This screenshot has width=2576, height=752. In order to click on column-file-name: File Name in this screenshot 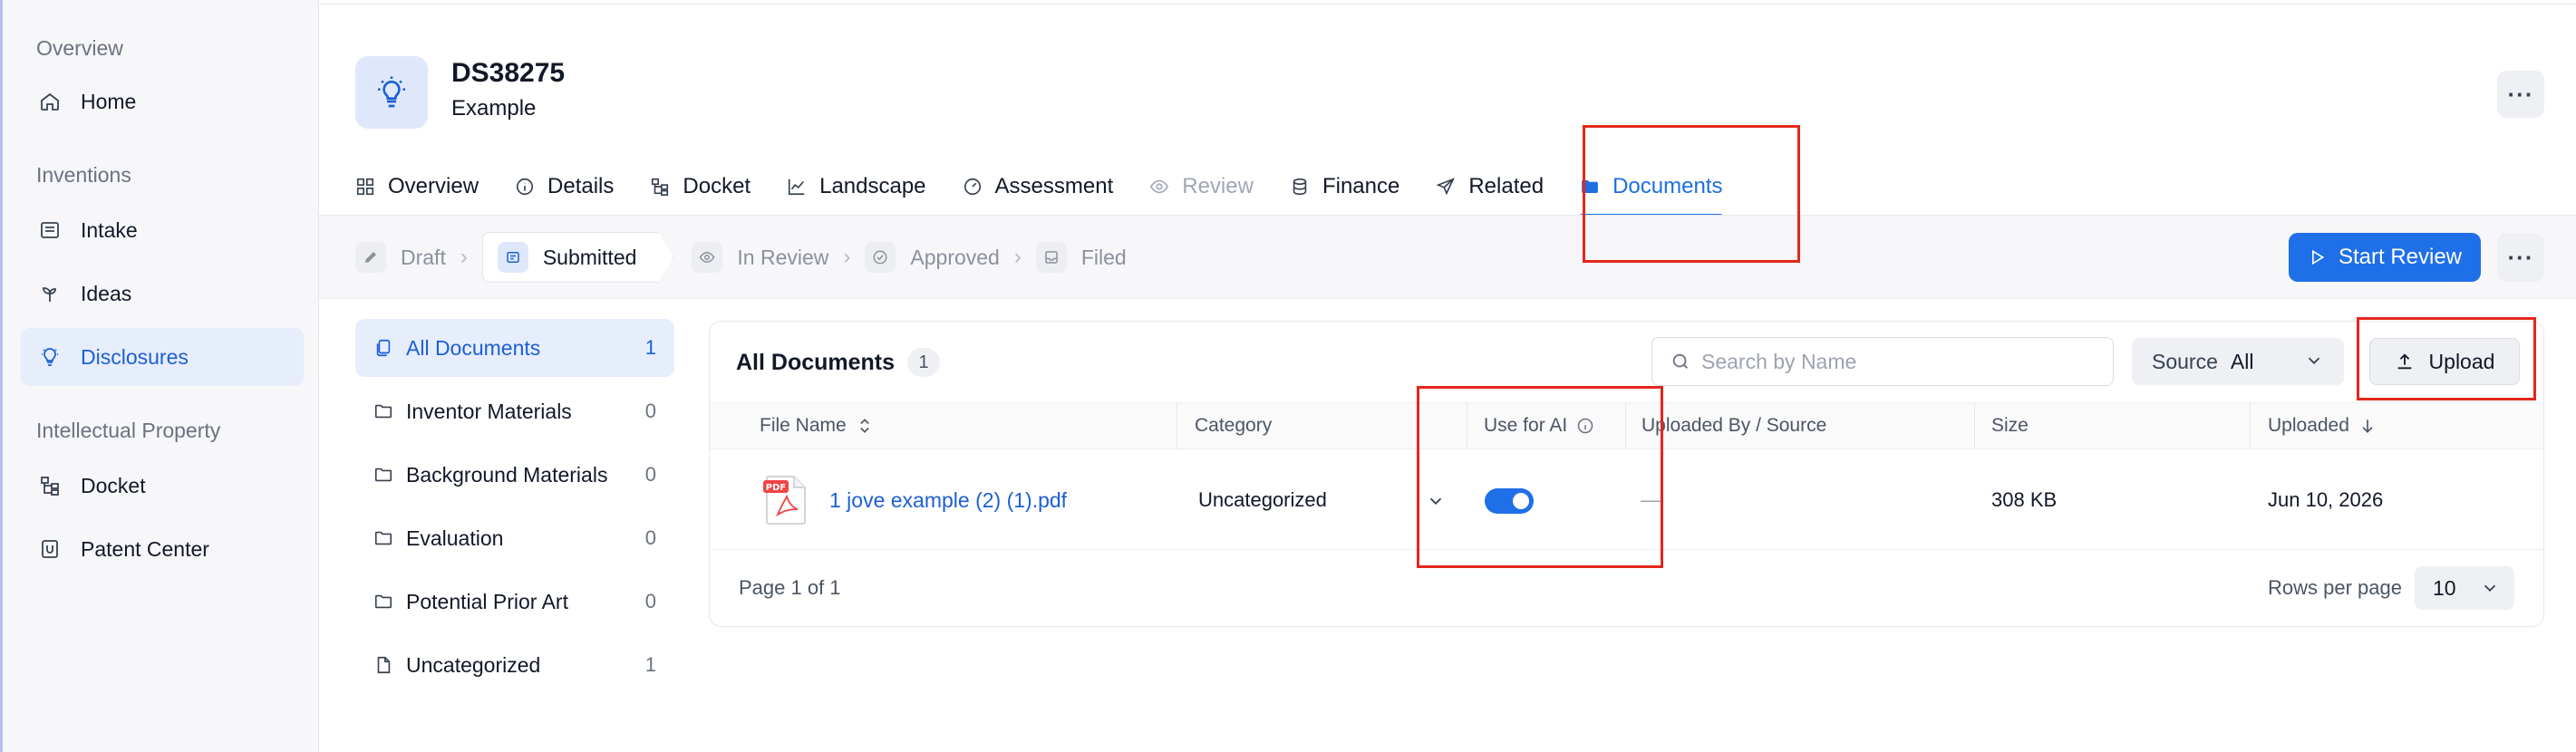, I will do `click(817, 425)`.